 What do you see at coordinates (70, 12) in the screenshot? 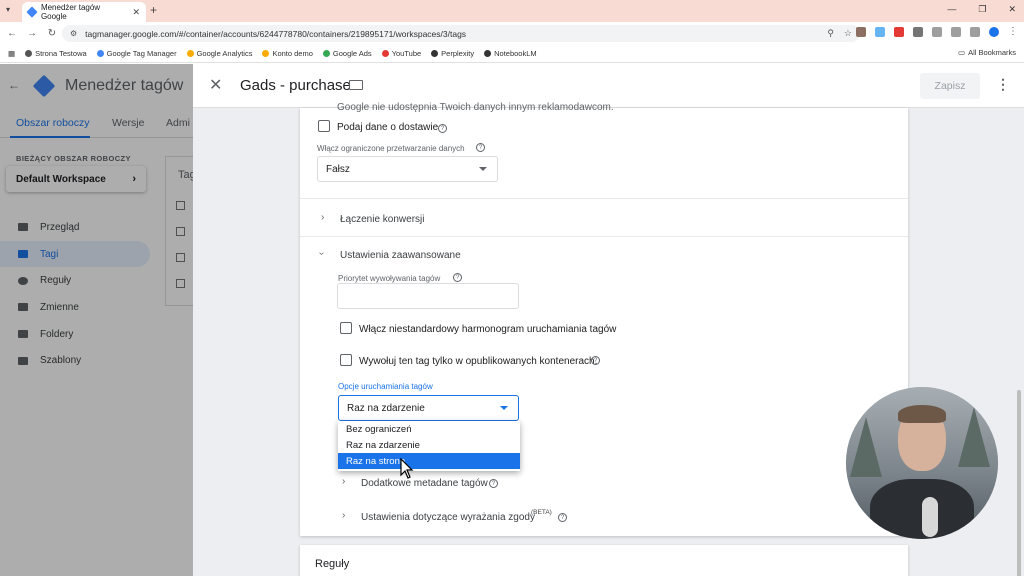
I see `tab-title: Menedżer tagów Google` at bounding box center [70, 12].